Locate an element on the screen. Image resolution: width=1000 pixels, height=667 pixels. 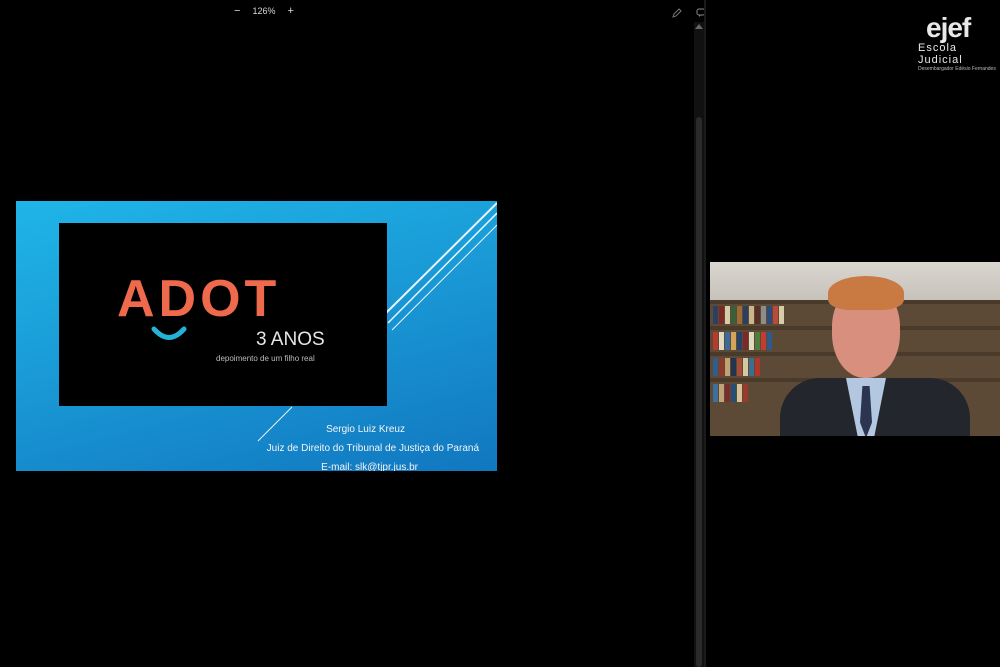
zoom-level: 126% is located at coordinates (264, 11).